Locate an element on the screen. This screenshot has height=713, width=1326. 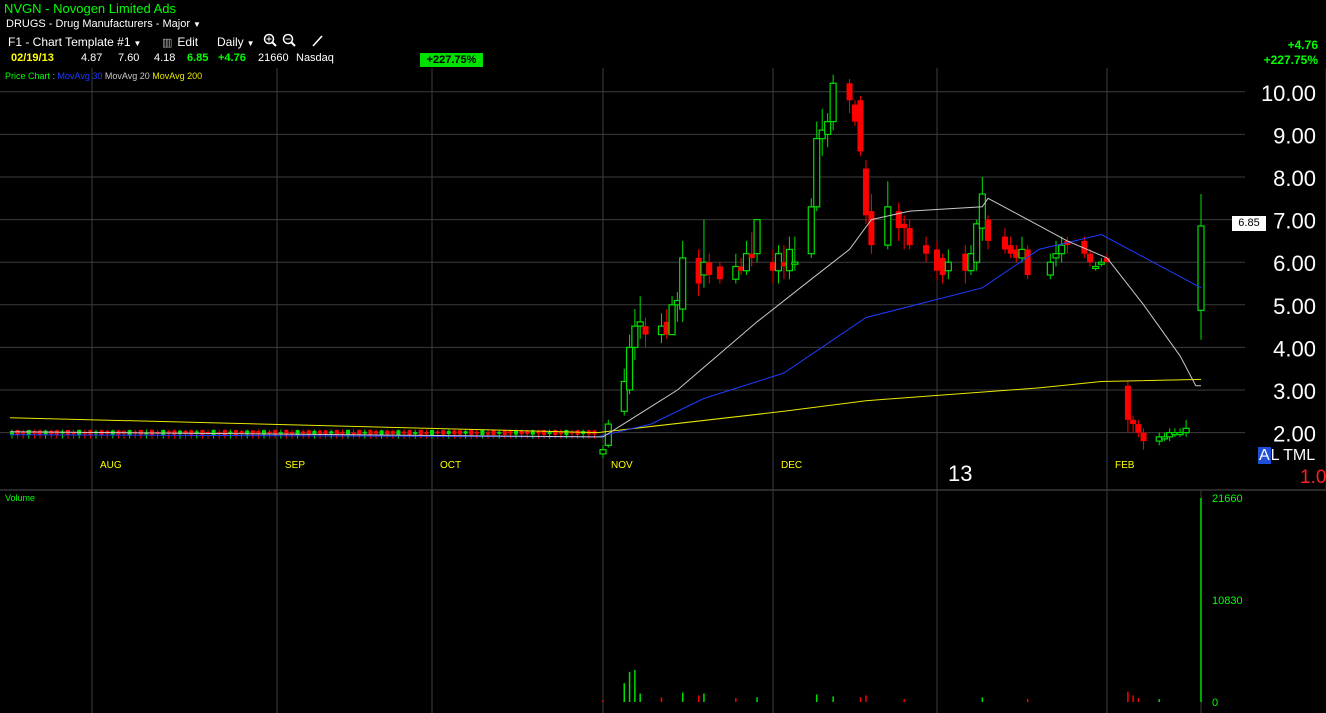
altml-a: A is located at coordinates (1264, 455).